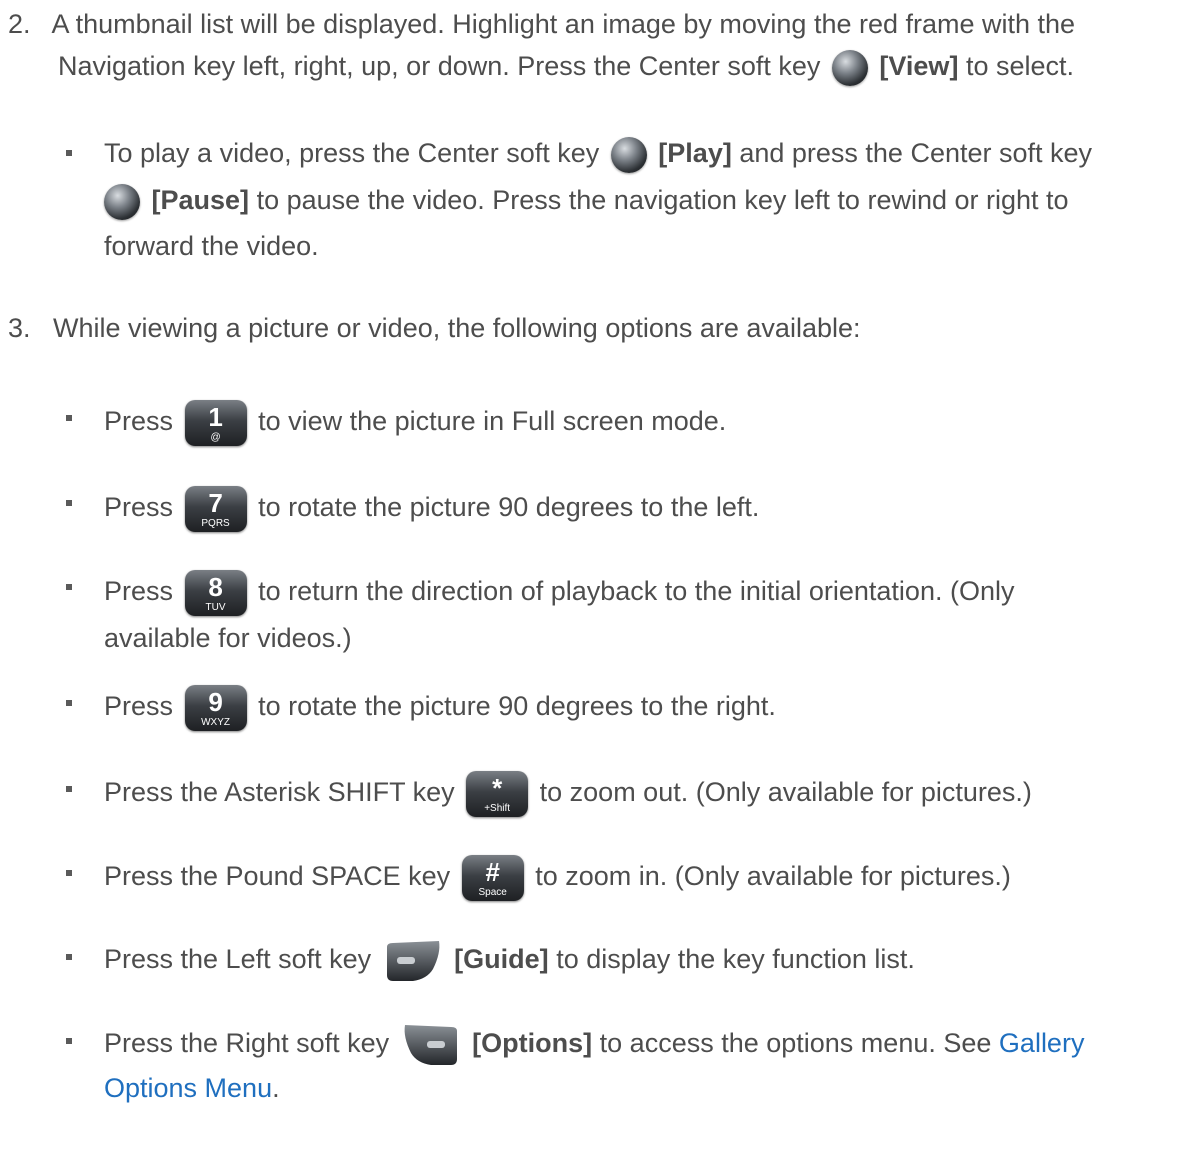 This screenshot has width=1198, height=1154. I want to click on gallery-options-link: Gallery, so click(1042, 1043).